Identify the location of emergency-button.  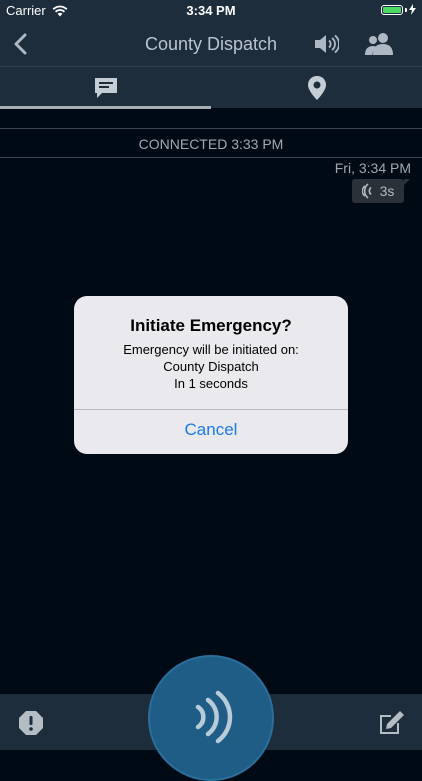
(31, 723).